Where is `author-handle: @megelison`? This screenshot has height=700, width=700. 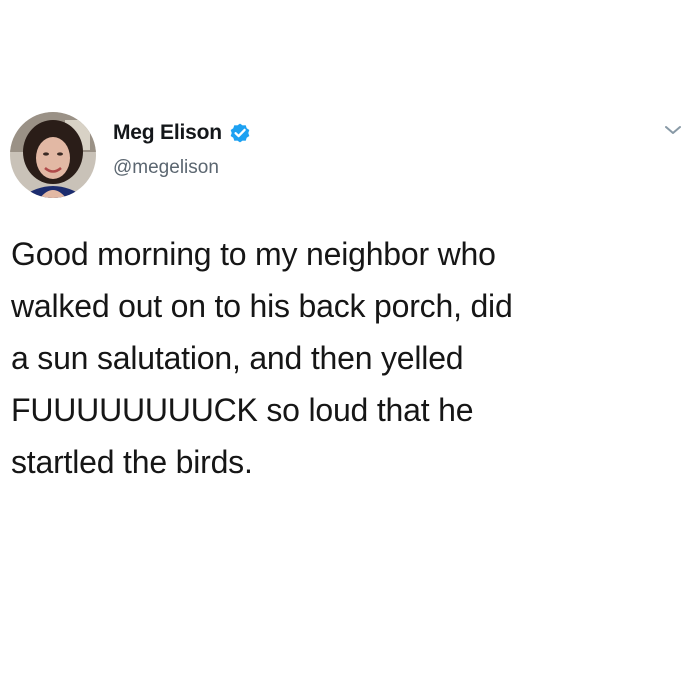 author-handle: @megelison is located at coordinates (166, 168).